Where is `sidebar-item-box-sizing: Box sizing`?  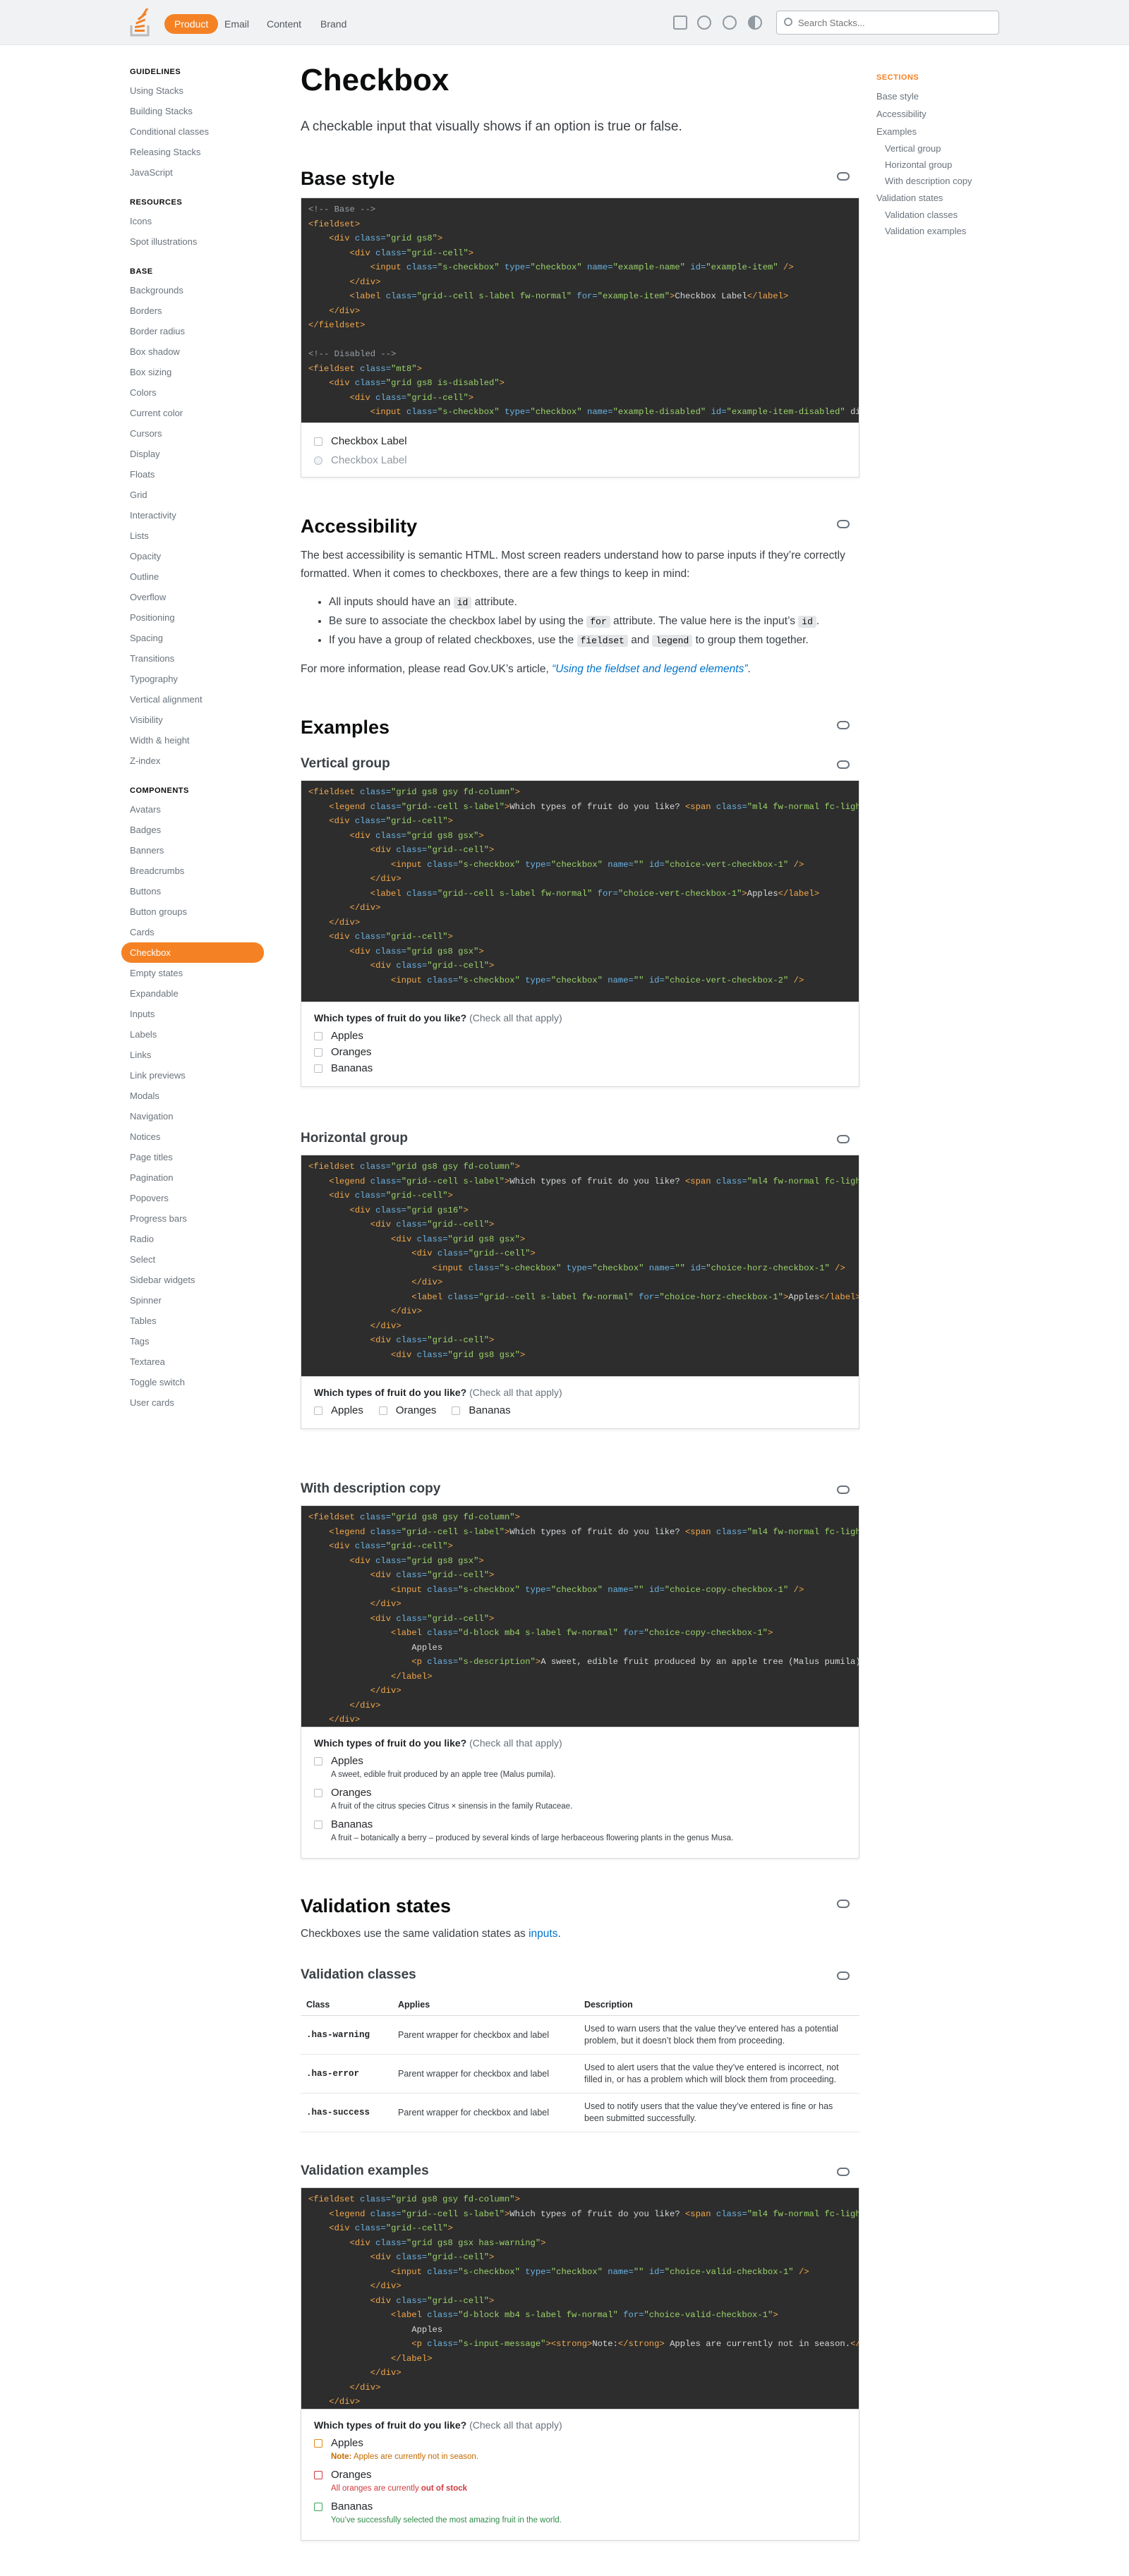
sidebar-item-box-sizing: Box sizing is located at coordinates (199, 372).